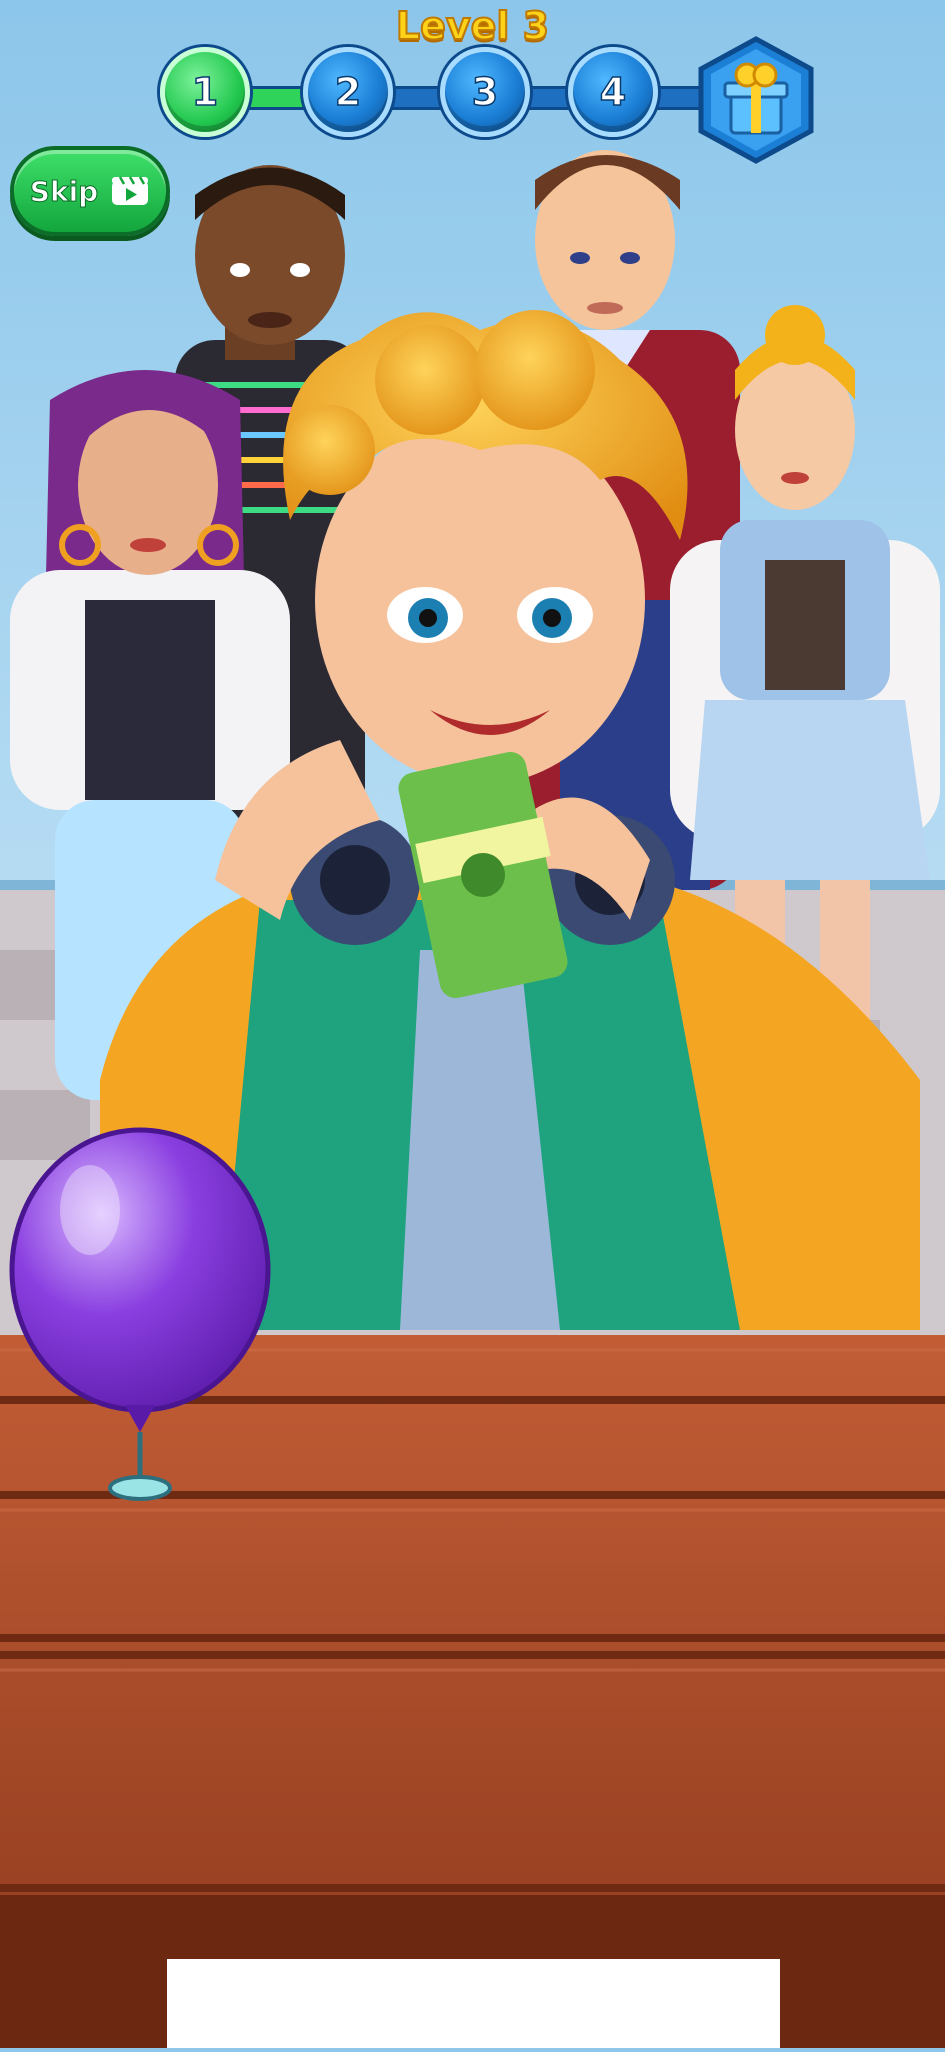 This screenshot has height=2052, width=945. Describe the element at coordinates (485, 92) in the screenshot. I see `progress-step-3: 3` at that location.